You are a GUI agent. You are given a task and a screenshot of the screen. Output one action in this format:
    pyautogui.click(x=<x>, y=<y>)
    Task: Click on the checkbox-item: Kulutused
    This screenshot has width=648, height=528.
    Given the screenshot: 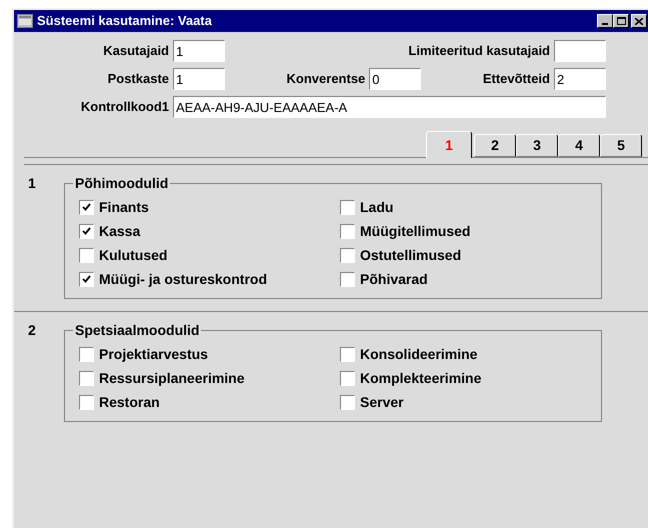 What is the action you would take?
    pyautogui.click(x=123, y=255)
    